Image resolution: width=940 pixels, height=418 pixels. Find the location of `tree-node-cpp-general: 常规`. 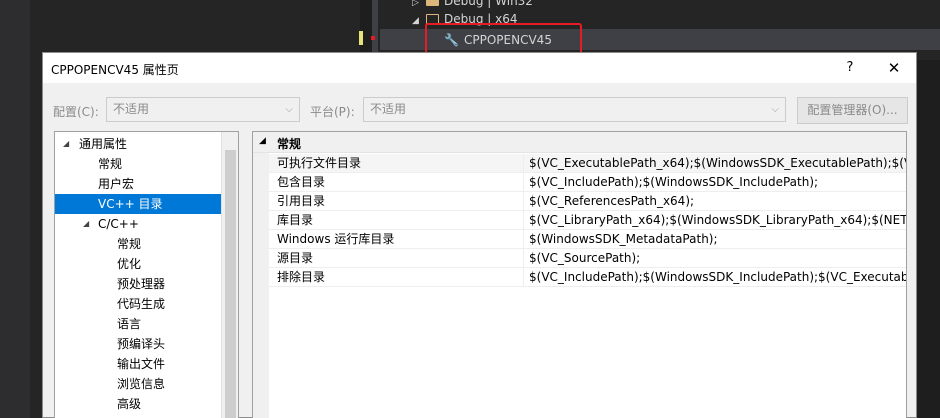

tree-node-cpp-general: 常规 is located at coordinates (139, 244).